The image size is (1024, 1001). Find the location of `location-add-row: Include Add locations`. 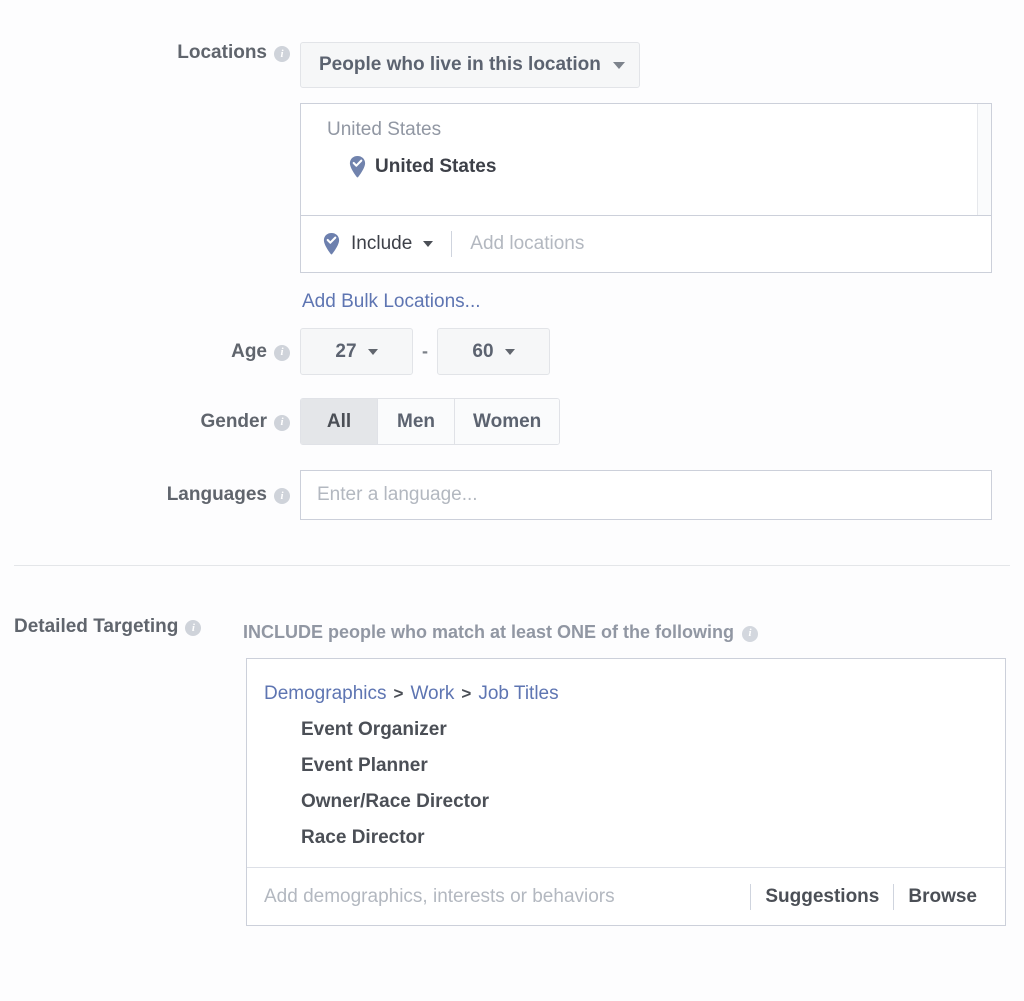

location-add-row: Include Add locations is located at coordinates (646, 244).